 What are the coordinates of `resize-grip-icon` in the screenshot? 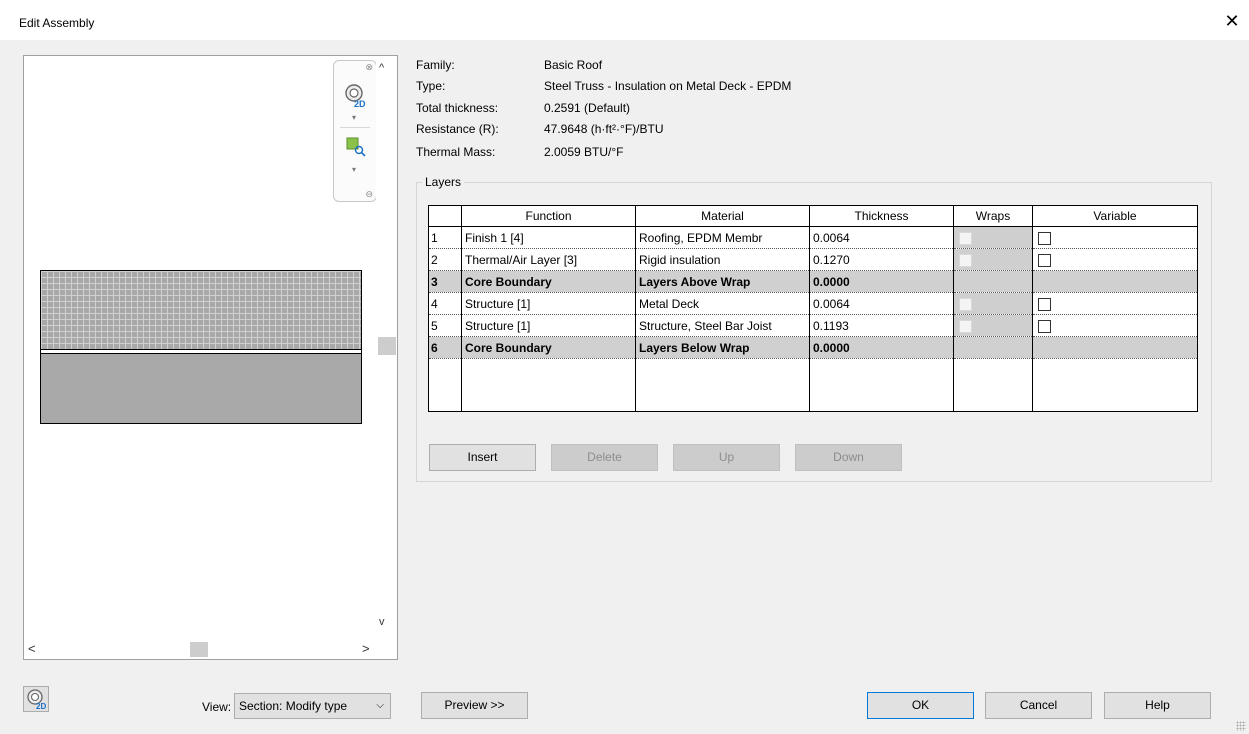 It's located at (1241, 726).